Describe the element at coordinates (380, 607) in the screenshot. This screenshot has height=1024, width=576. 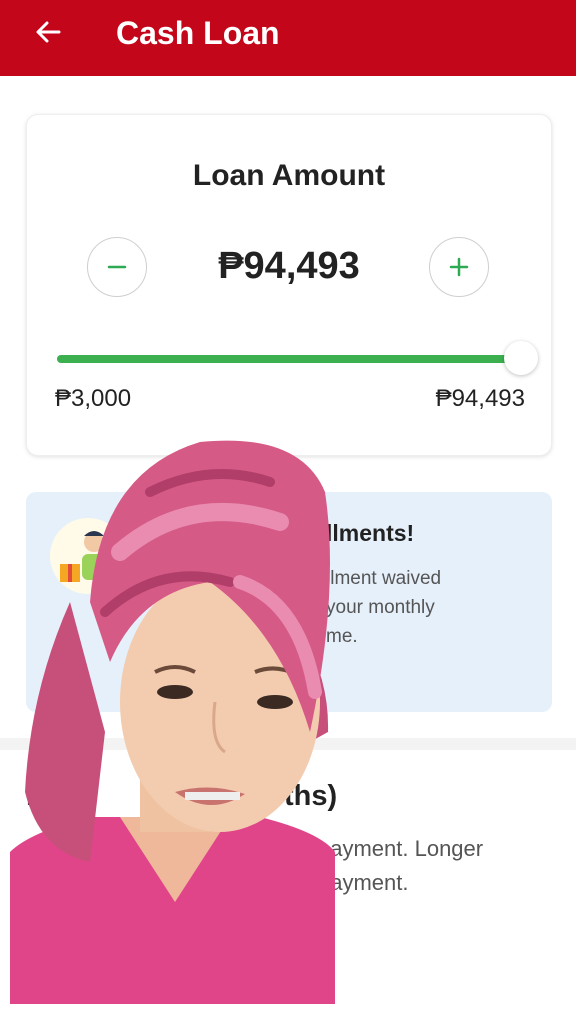
I see `promo-text-line: your monthly` at that location.